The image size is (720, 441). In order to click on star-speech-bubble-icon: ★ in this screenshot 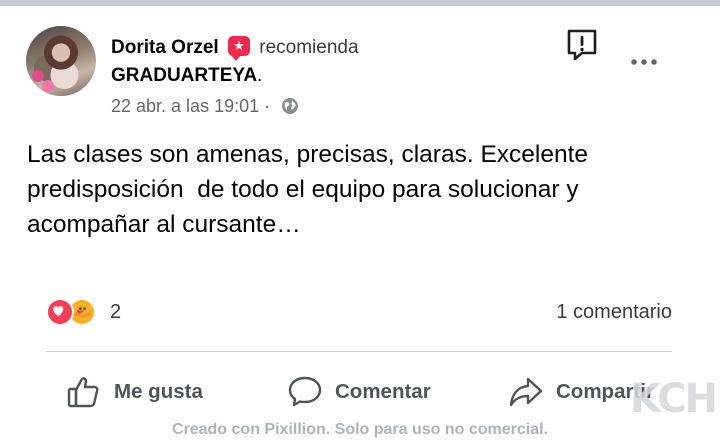, I will do `click(238, 48)`.